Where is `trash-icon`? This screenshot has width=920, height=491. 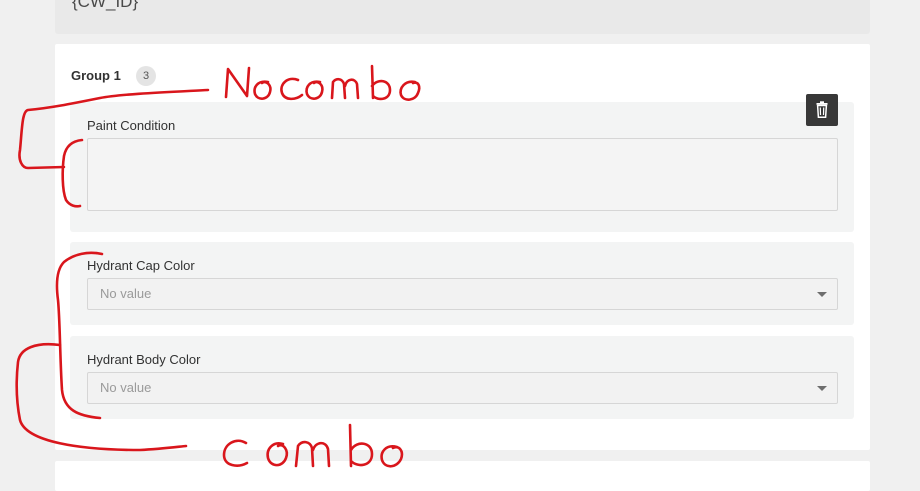 trash-icon is located at coordinates (822, 110).